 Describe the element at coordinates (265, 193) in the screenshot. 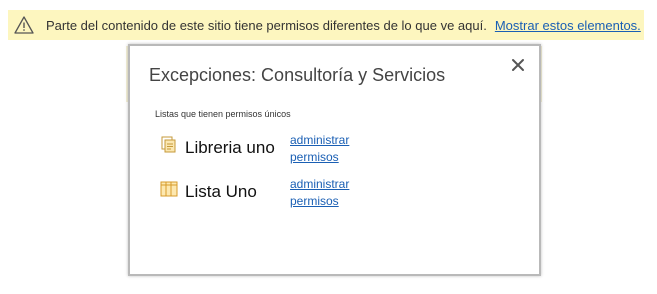

I see `list-item: Lista Uno administrar permisos` at that location.